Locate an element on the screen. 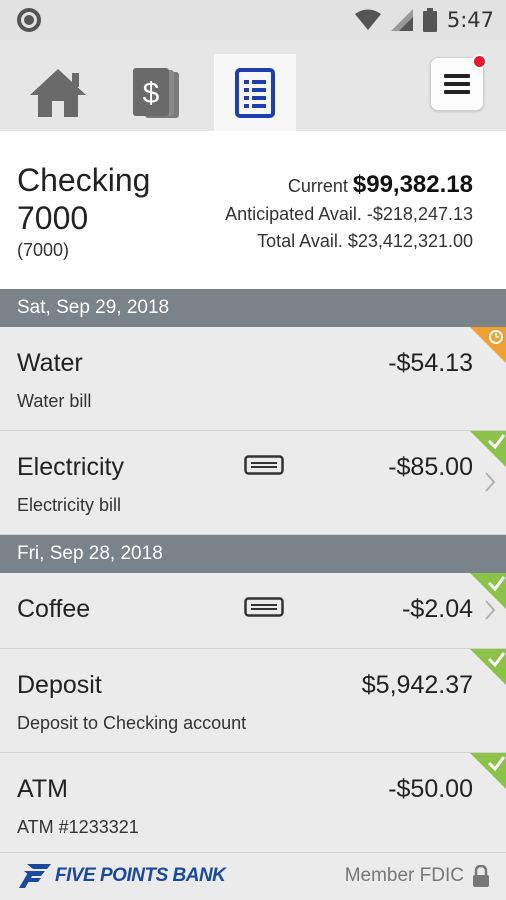 Image resolution: width=506 pixels, height=900 pixels. transaction-name: Coffee is located at coordinates (54, 609).